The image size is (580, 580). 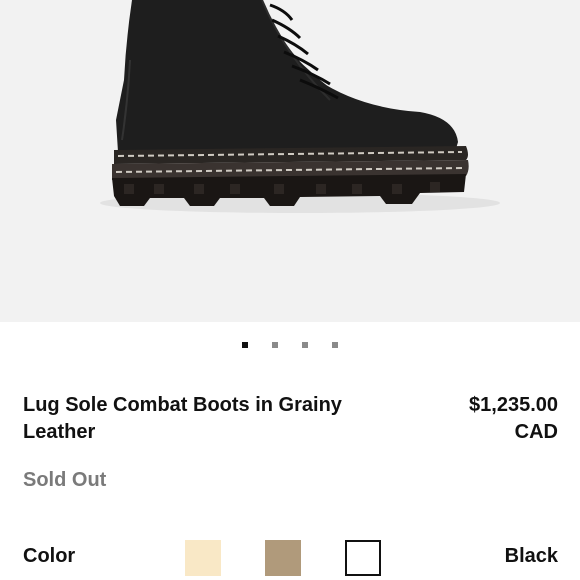 I want to click on product-price: $1,235.00 CAD, so click(x=488, y=419).